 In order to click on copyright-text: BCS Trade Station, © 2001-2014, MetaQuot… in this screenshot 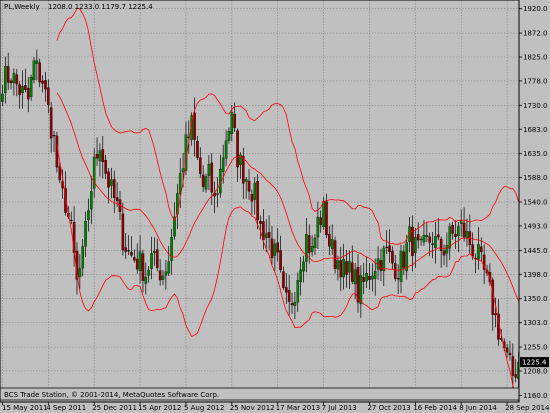, I will do `click(111, 395)`.